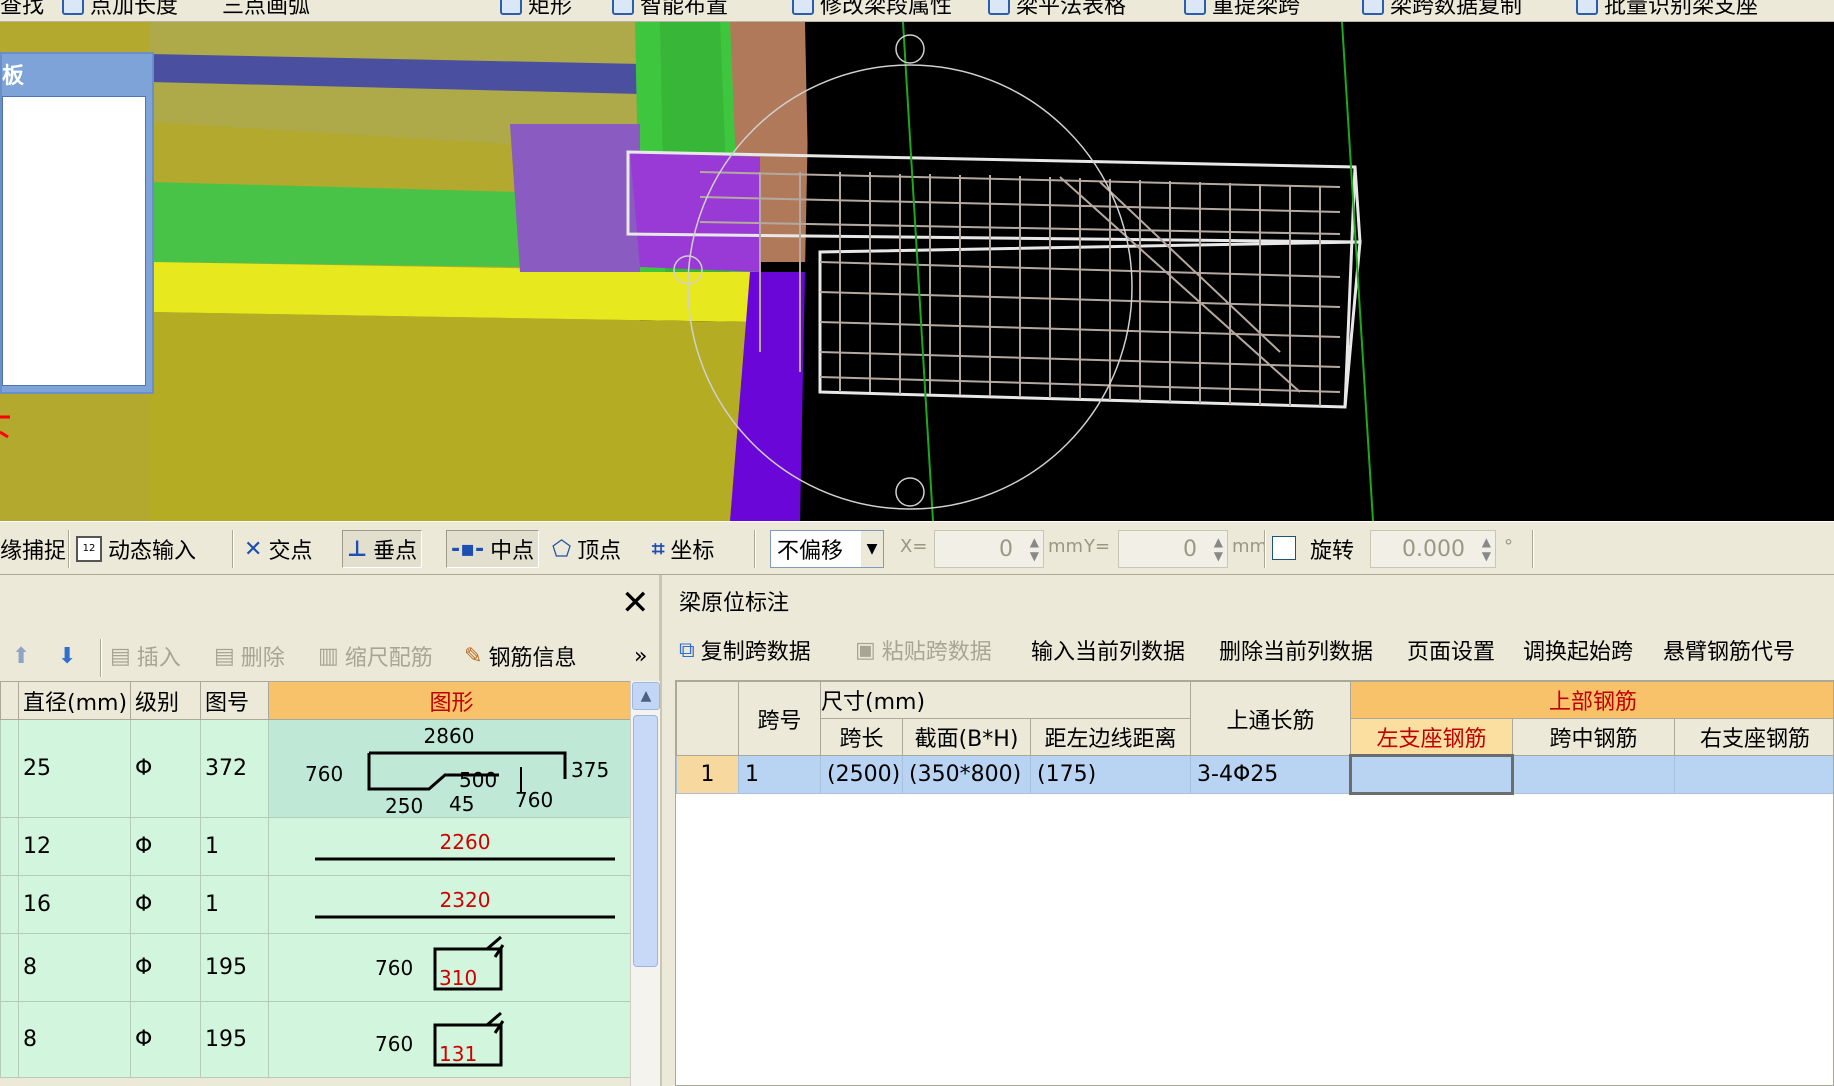  I want to click on table-row: 8 Φ 195 760 131, so click(315, 1039).